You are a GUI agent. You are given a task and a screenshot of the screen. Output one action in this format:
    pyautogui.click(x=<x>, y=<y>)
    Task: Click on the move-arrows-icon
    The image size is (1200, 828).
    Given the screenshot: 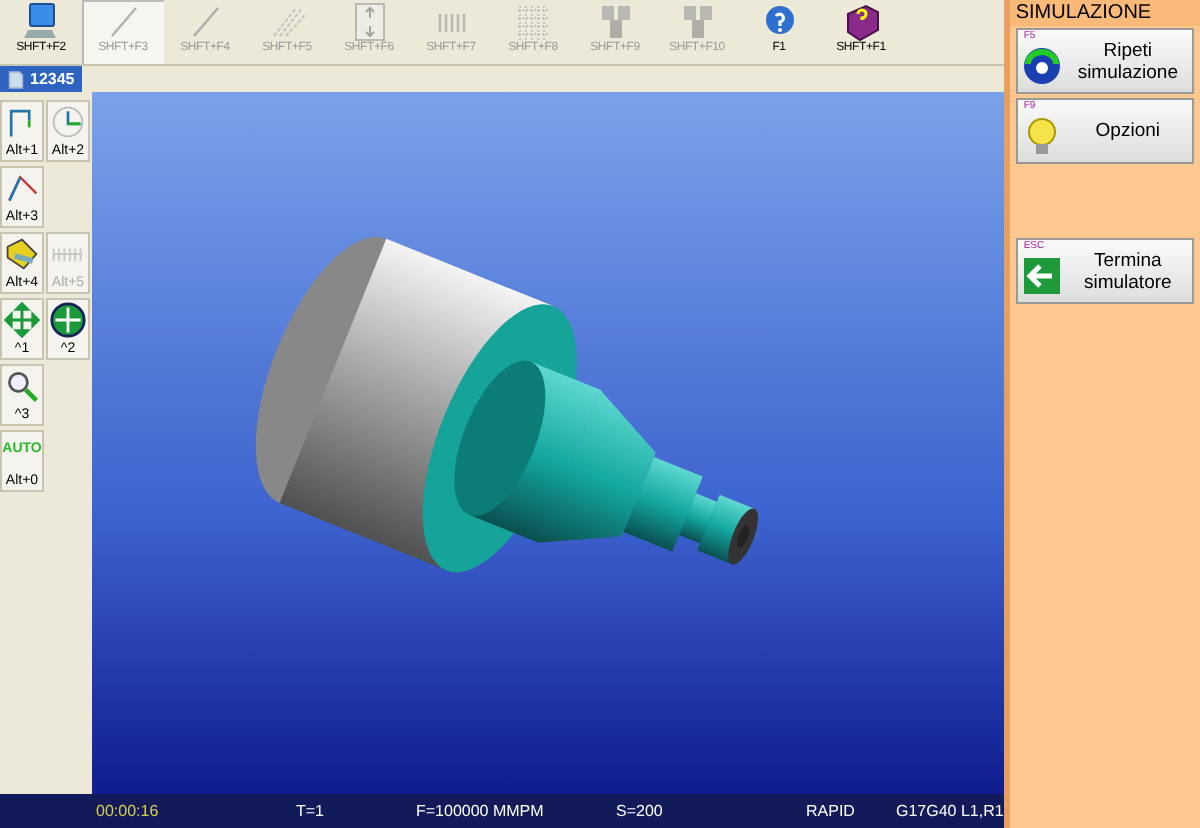 What is the action you would take?
    pyautogui.click(x=22, y=320)
    